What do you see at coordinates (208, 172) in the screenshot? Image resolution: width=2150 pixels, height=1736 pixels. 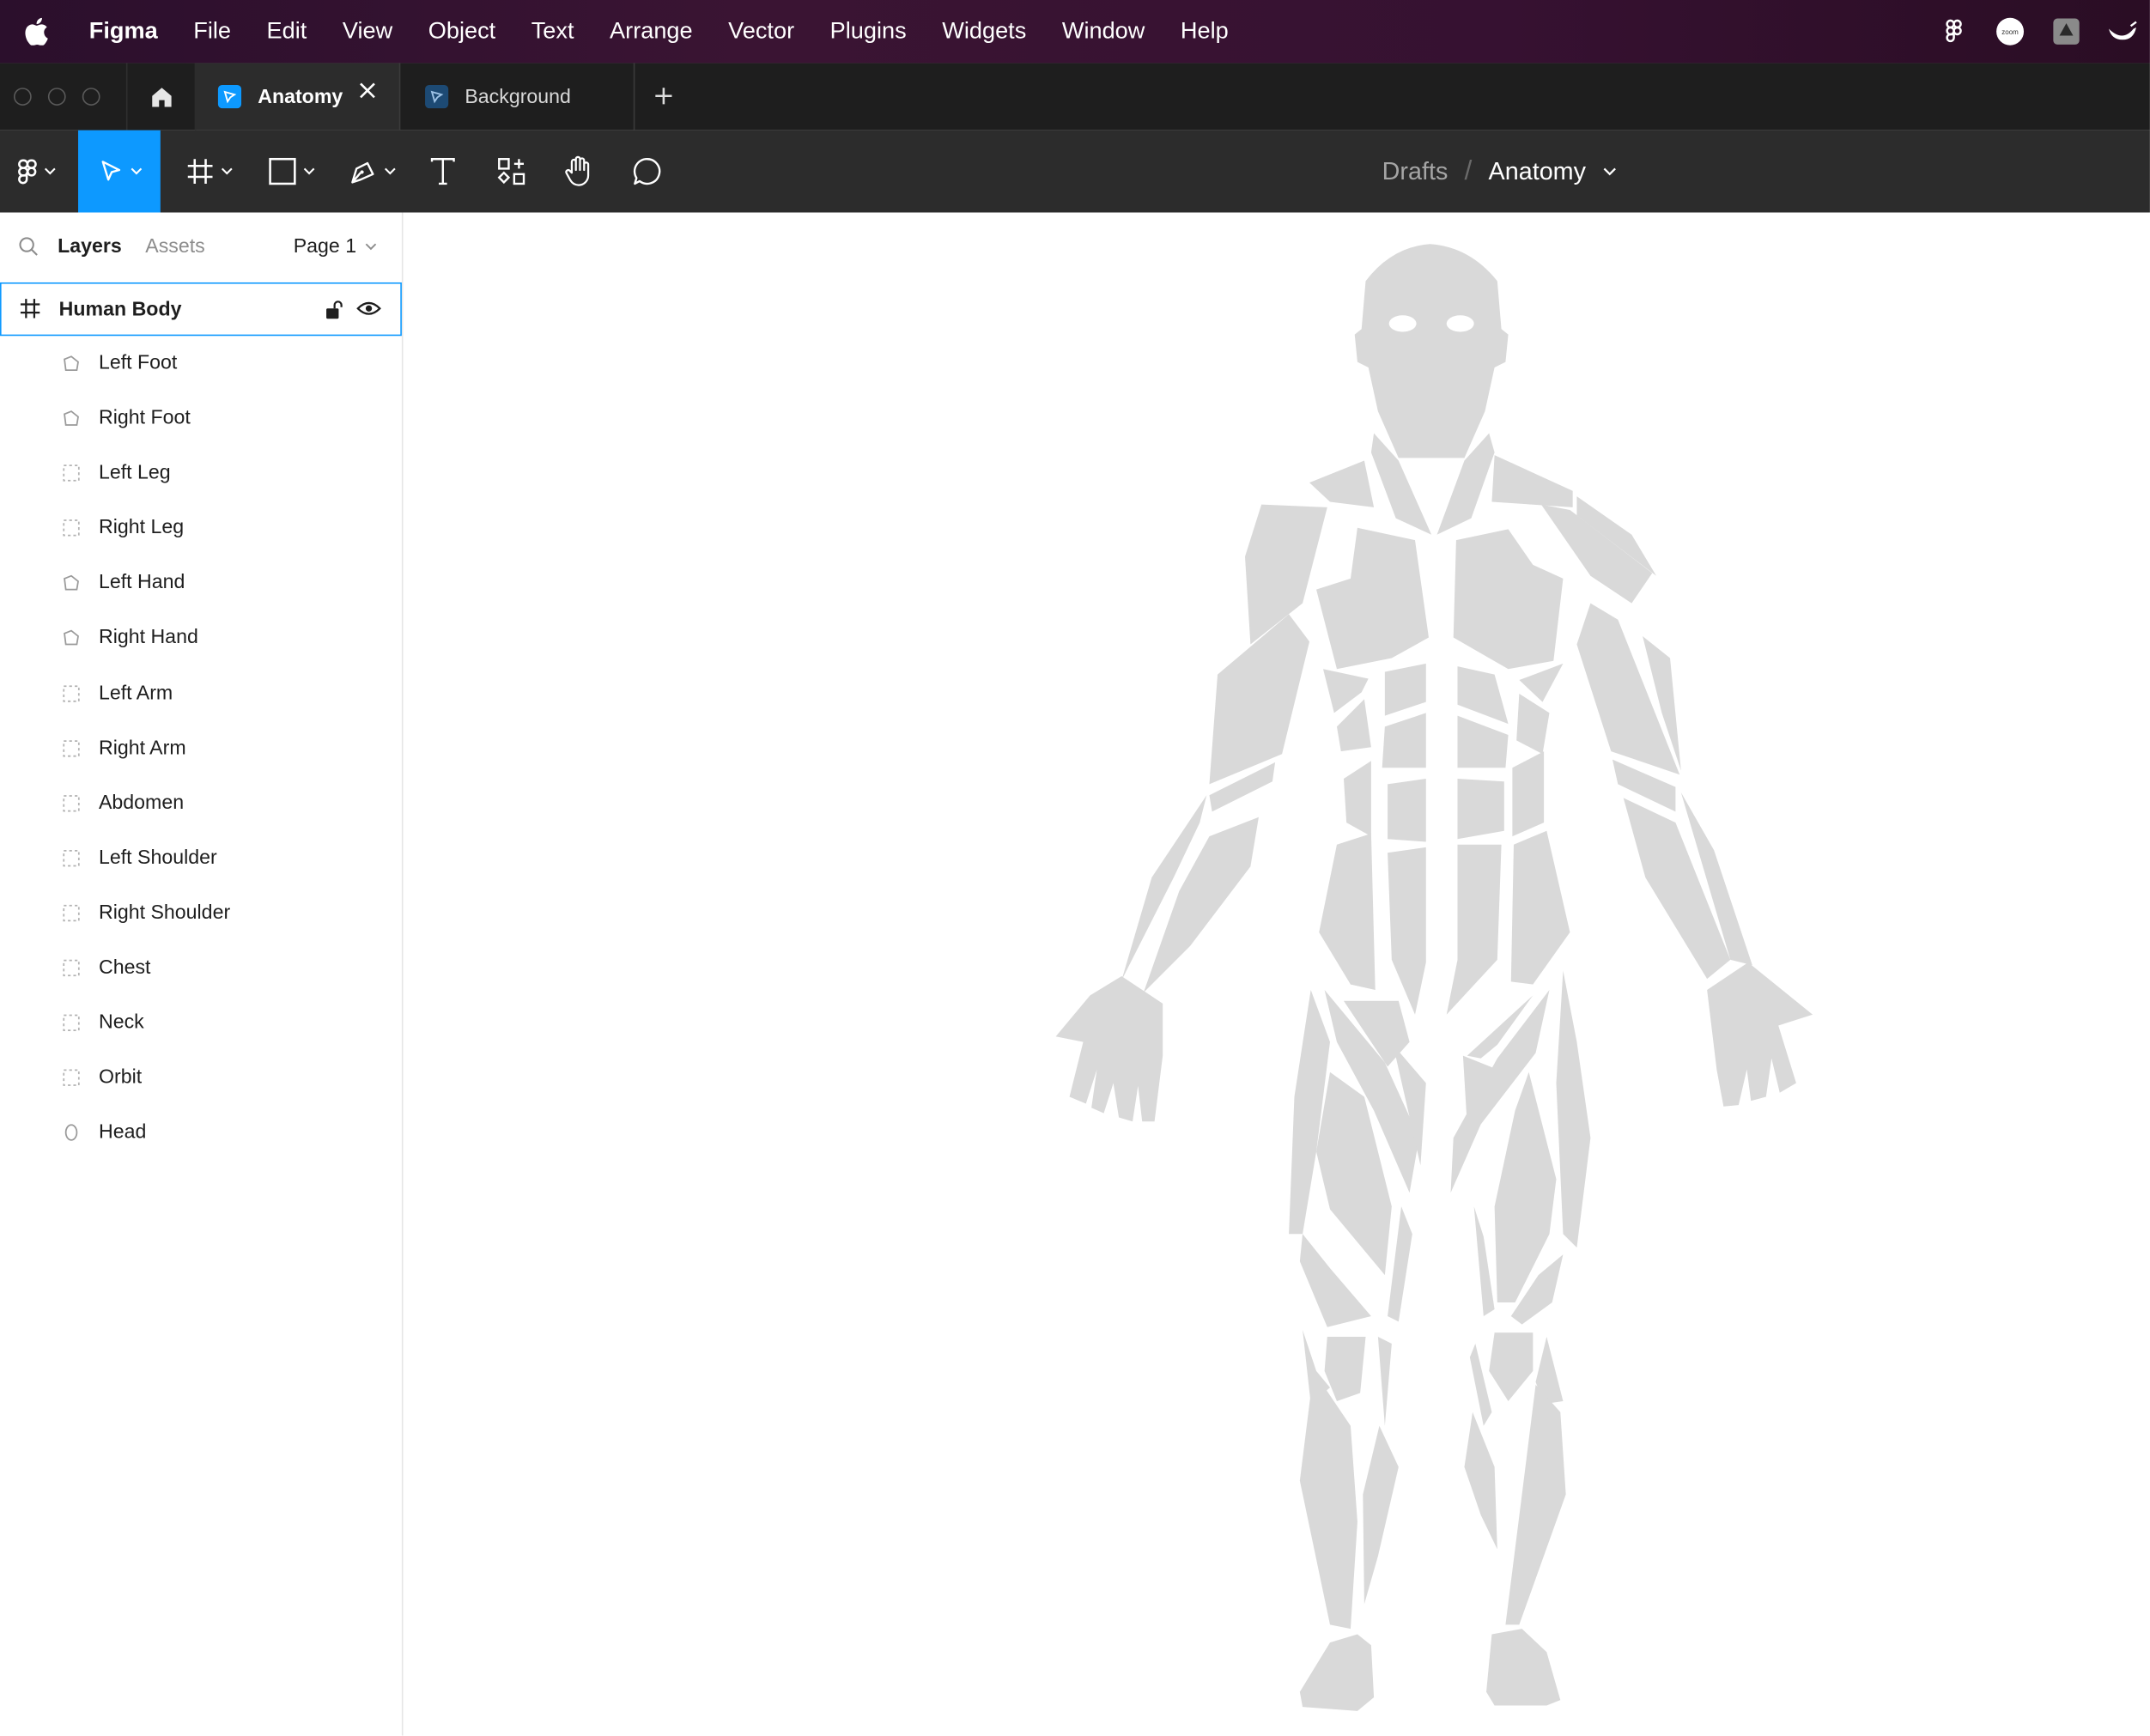 I see `frame-tool-button` at bounding box center [208, 172].